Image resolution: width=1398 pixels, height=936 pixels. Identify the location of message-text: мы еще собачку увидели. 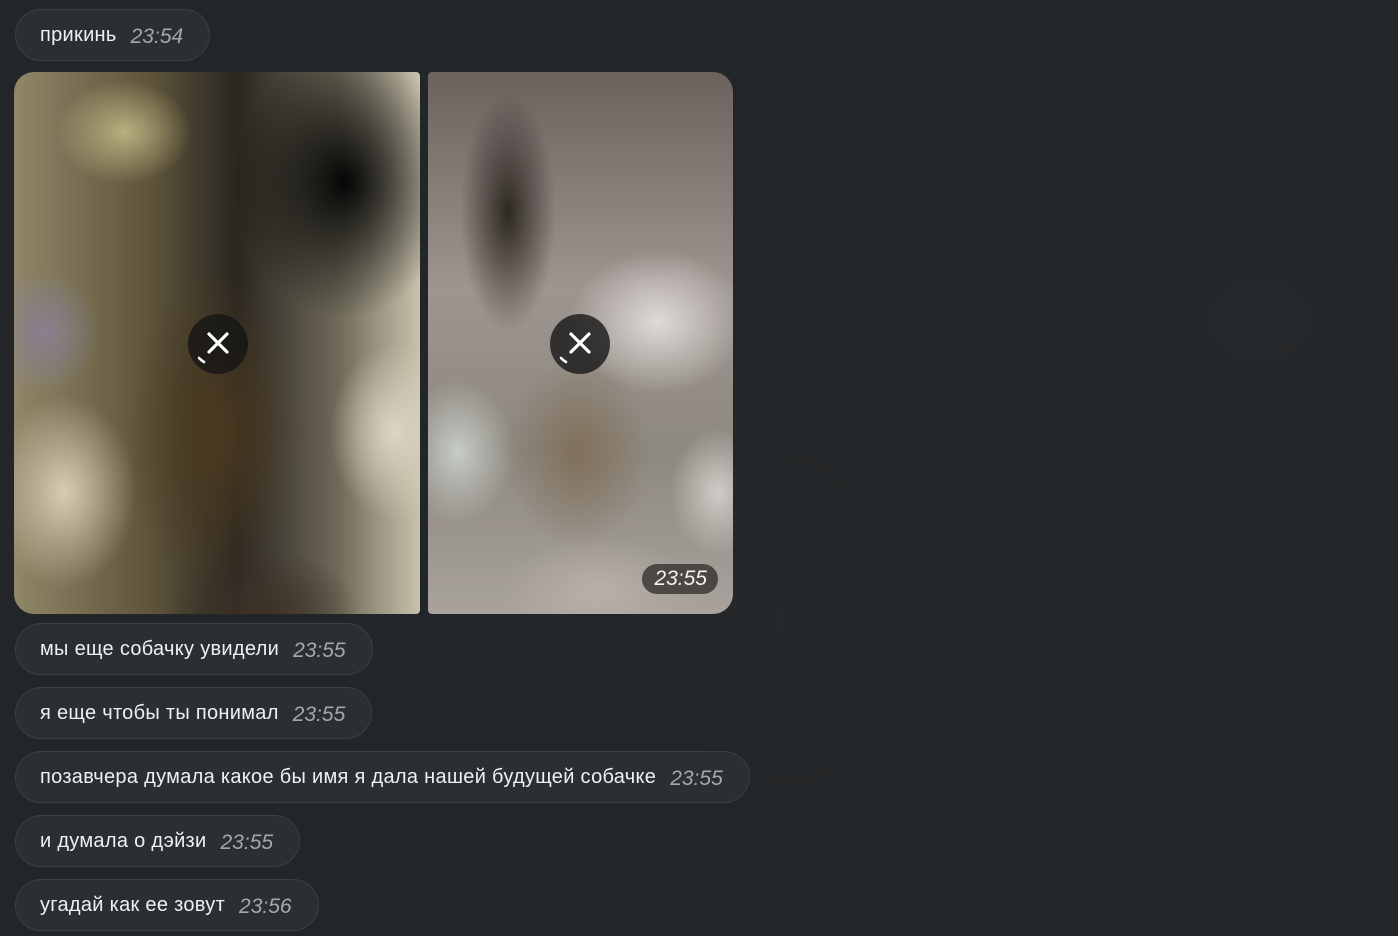
(160, 648).